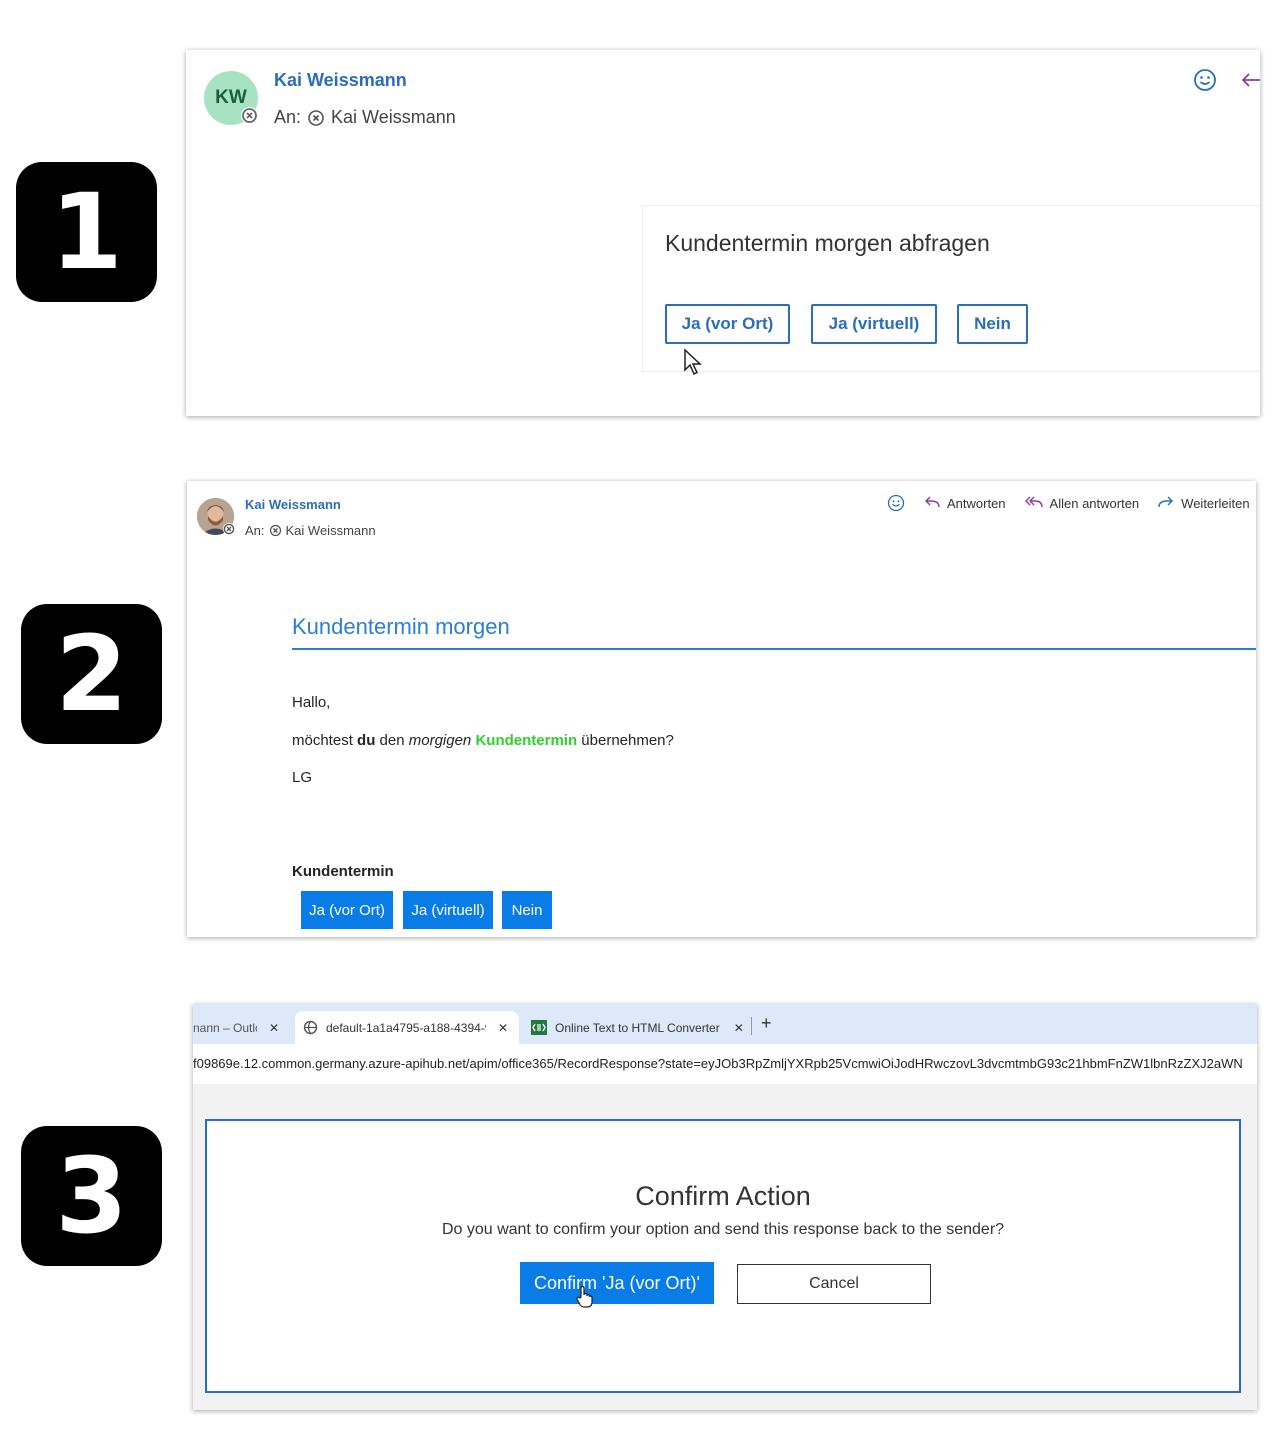  What do you see at coordinates (585, 1297) in the screenshot?
I see `hand-cursor-icon` at bounding box center [585, 1297].